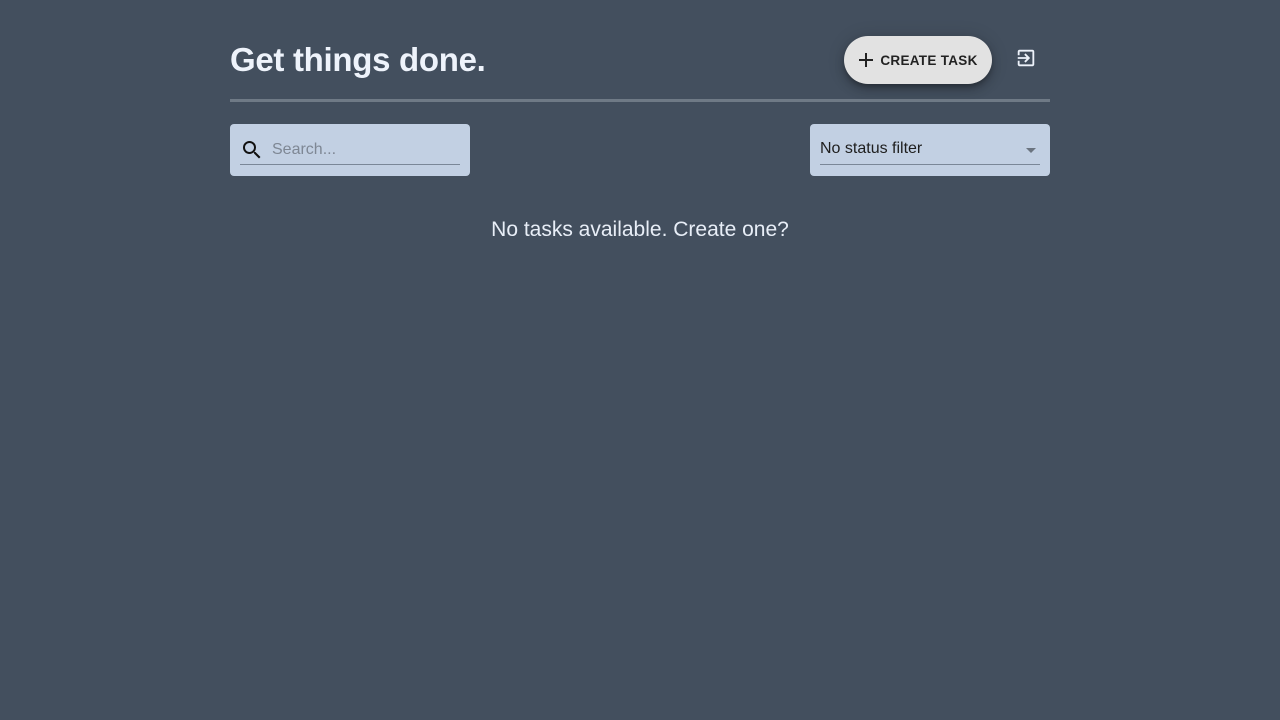 The height and width of the screenshot is (720, 1280). I want to click on status-filter-select: No status filter, so click(930, 150).